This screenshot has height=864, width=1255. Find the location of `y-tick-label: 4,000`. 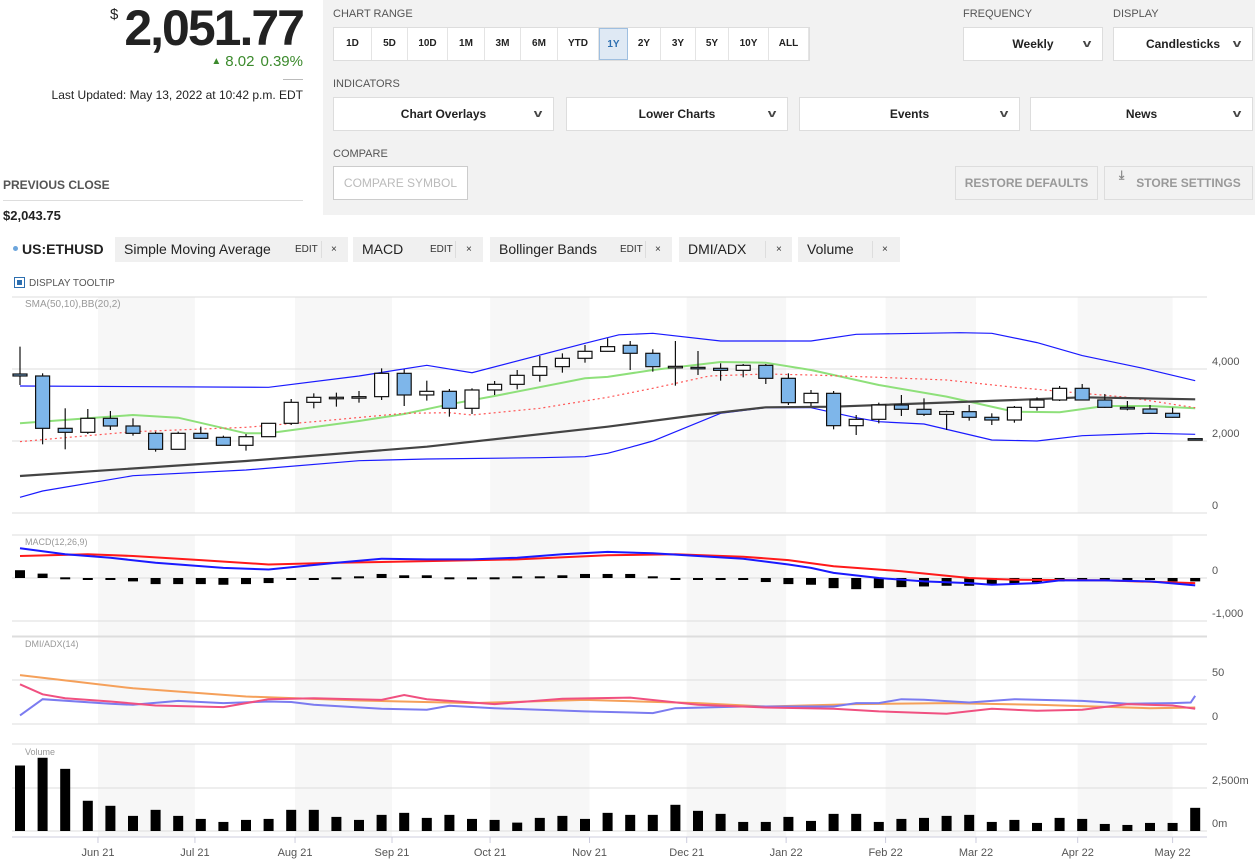

y-tick-label: 4,000 is located at coordinates (1226, 362).